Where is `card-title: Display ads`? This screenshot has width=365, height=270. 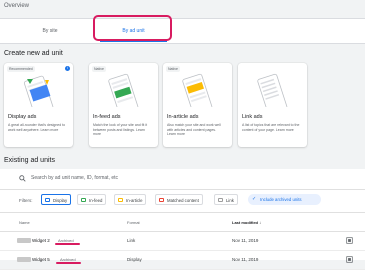
card-title: Display ads is located at coordinates (22, 117).